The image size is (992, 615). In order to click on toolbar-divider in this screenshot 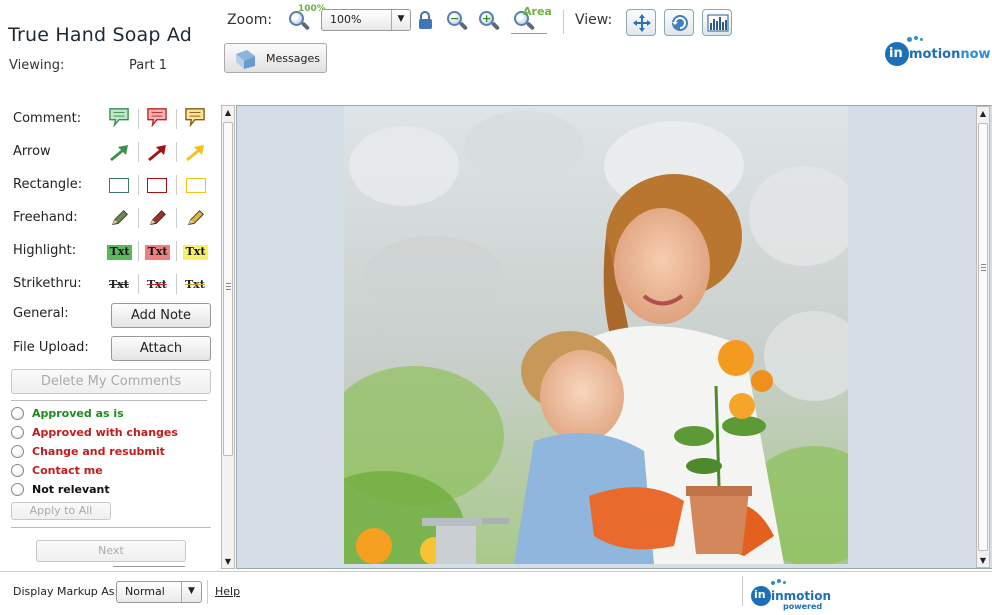, I will do `click(563, 22)`.